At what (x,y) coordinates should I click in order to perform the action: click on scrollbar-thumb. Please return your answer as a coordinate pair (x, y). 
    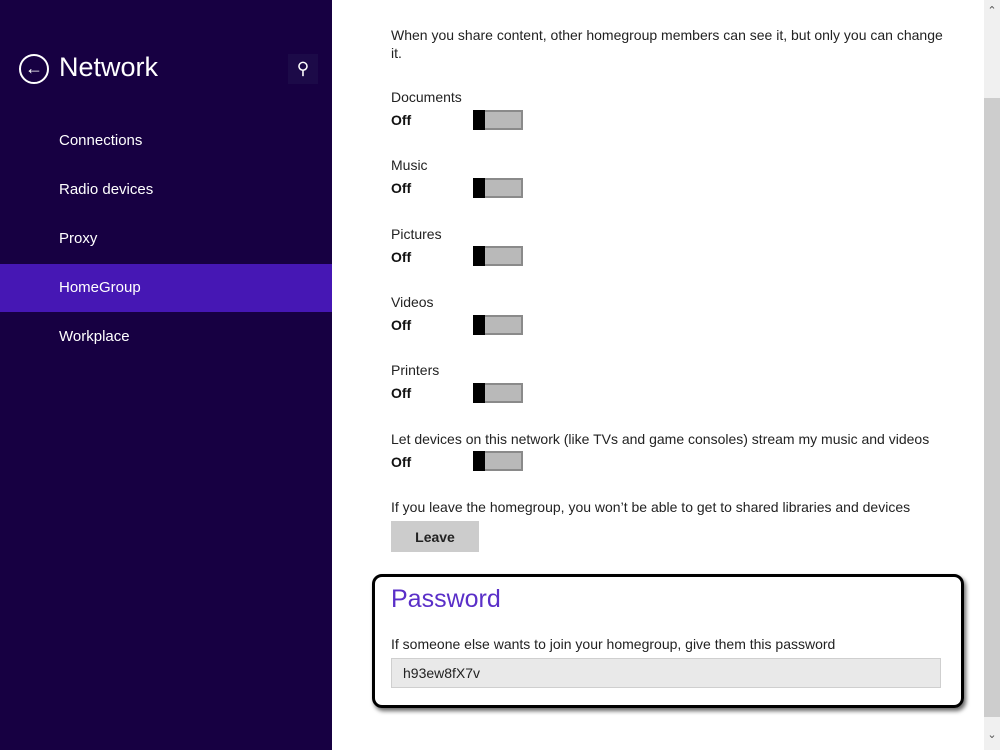
    Looking at the image, I should click on (992, 407).